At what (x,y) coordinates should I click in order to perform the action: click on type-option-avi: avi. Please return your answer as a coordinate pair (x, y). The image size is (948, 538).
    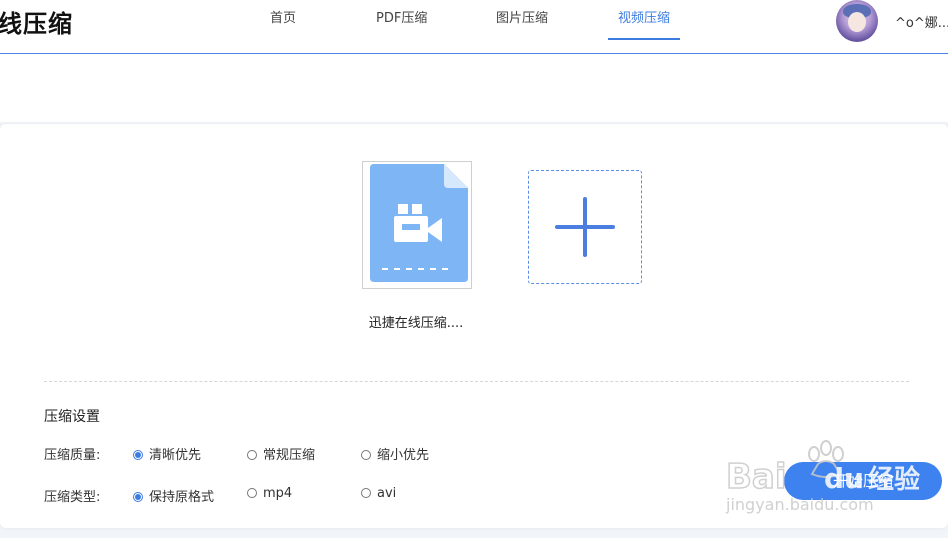
    Looking at the image, I should click on (378, 493).